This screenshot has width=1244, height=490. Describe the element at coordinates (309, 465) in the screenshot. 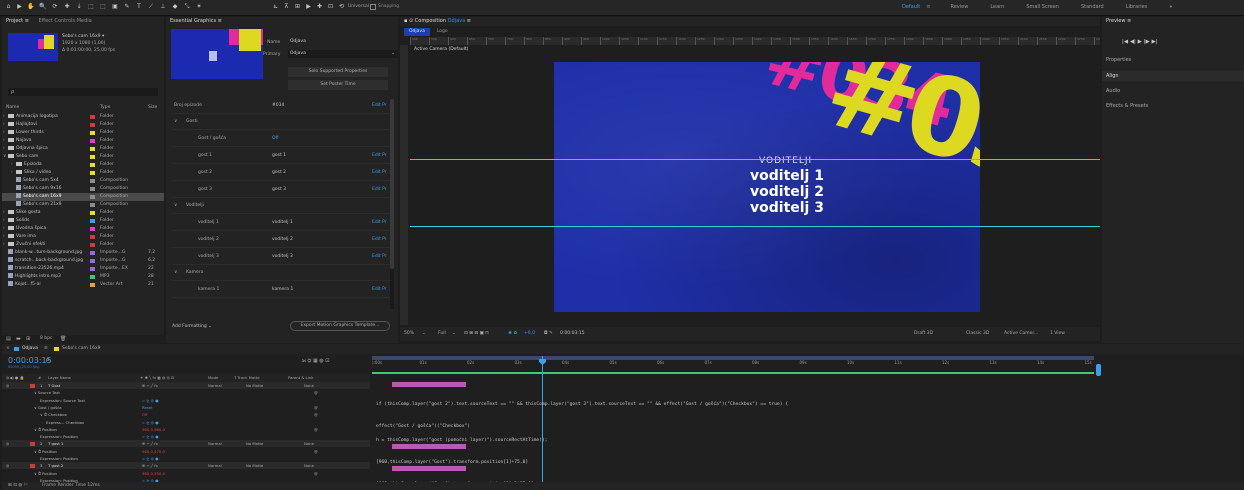

I see `layer-parent-select: None` at that location.